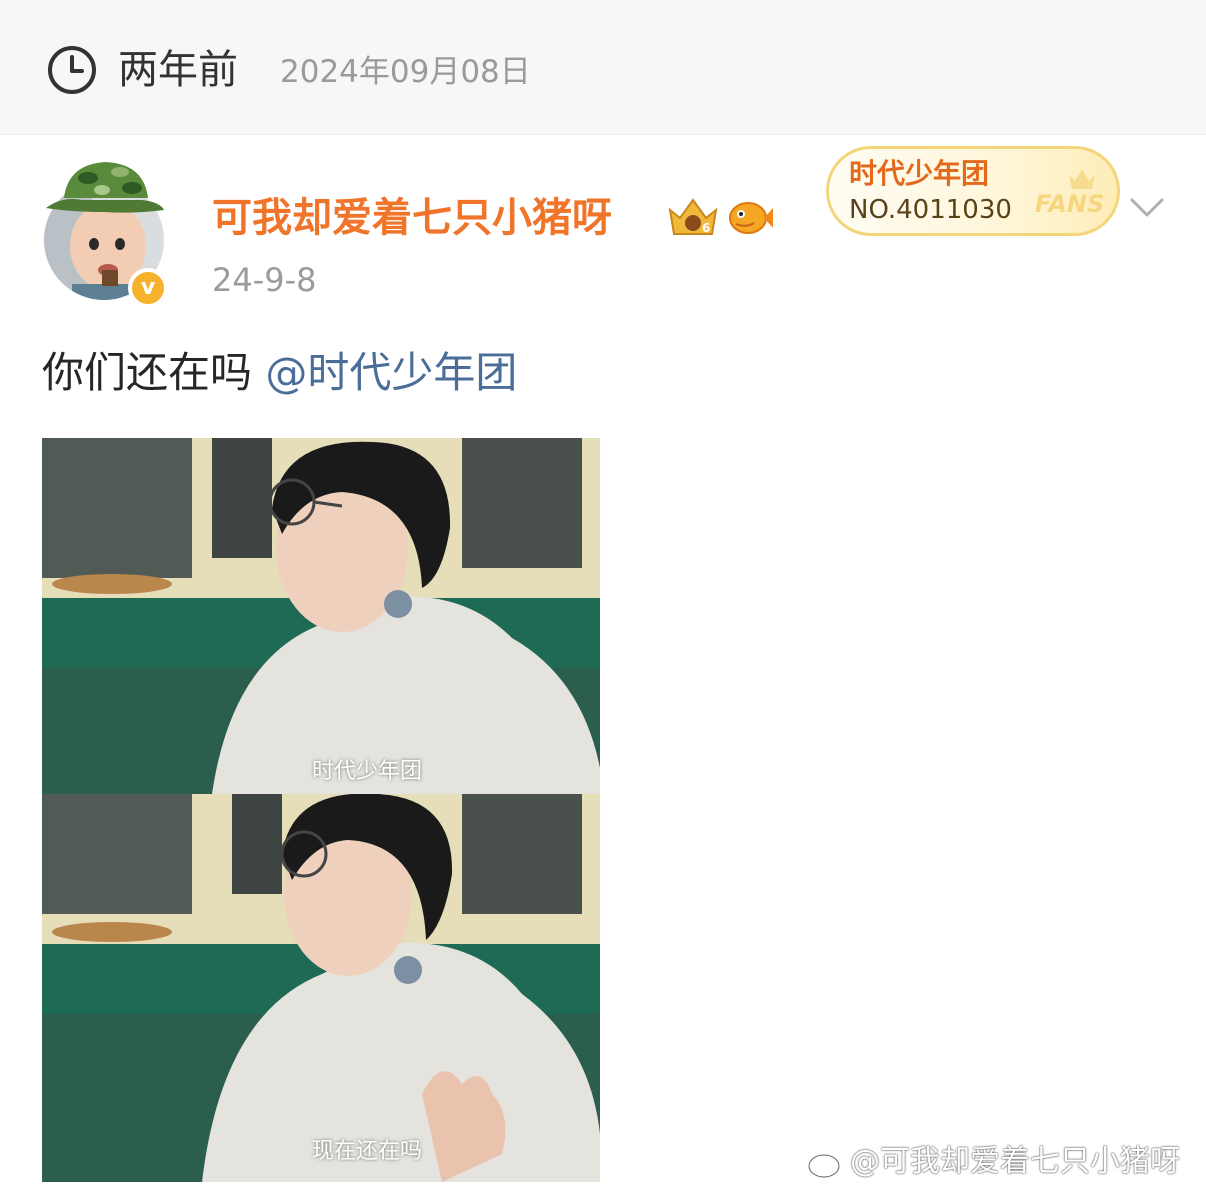 The image size is (1206, 1192). I want to click on fan-group-name: 时代少年团, so click(919, 173).